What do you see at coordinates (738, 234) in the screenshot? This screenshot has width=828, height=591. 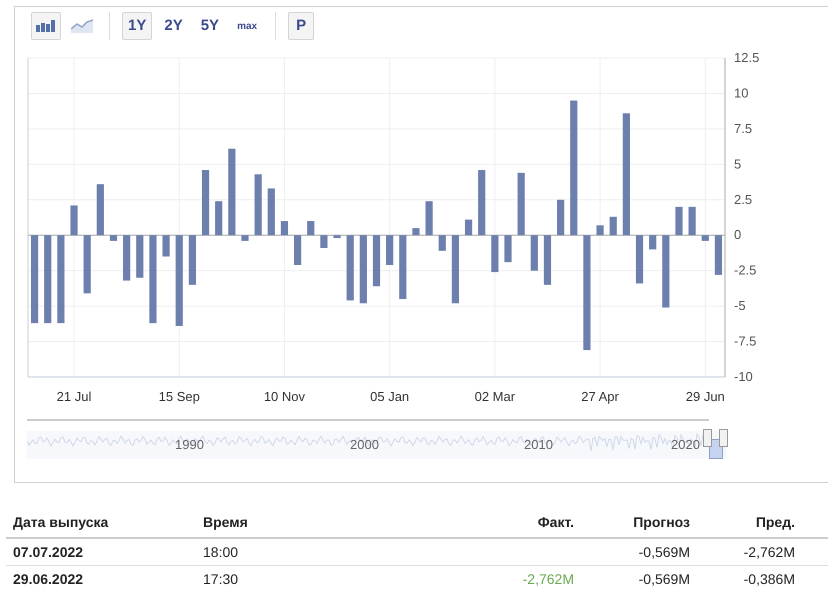 I see `y-tick-label: 0` at bounding box center [738, 234].